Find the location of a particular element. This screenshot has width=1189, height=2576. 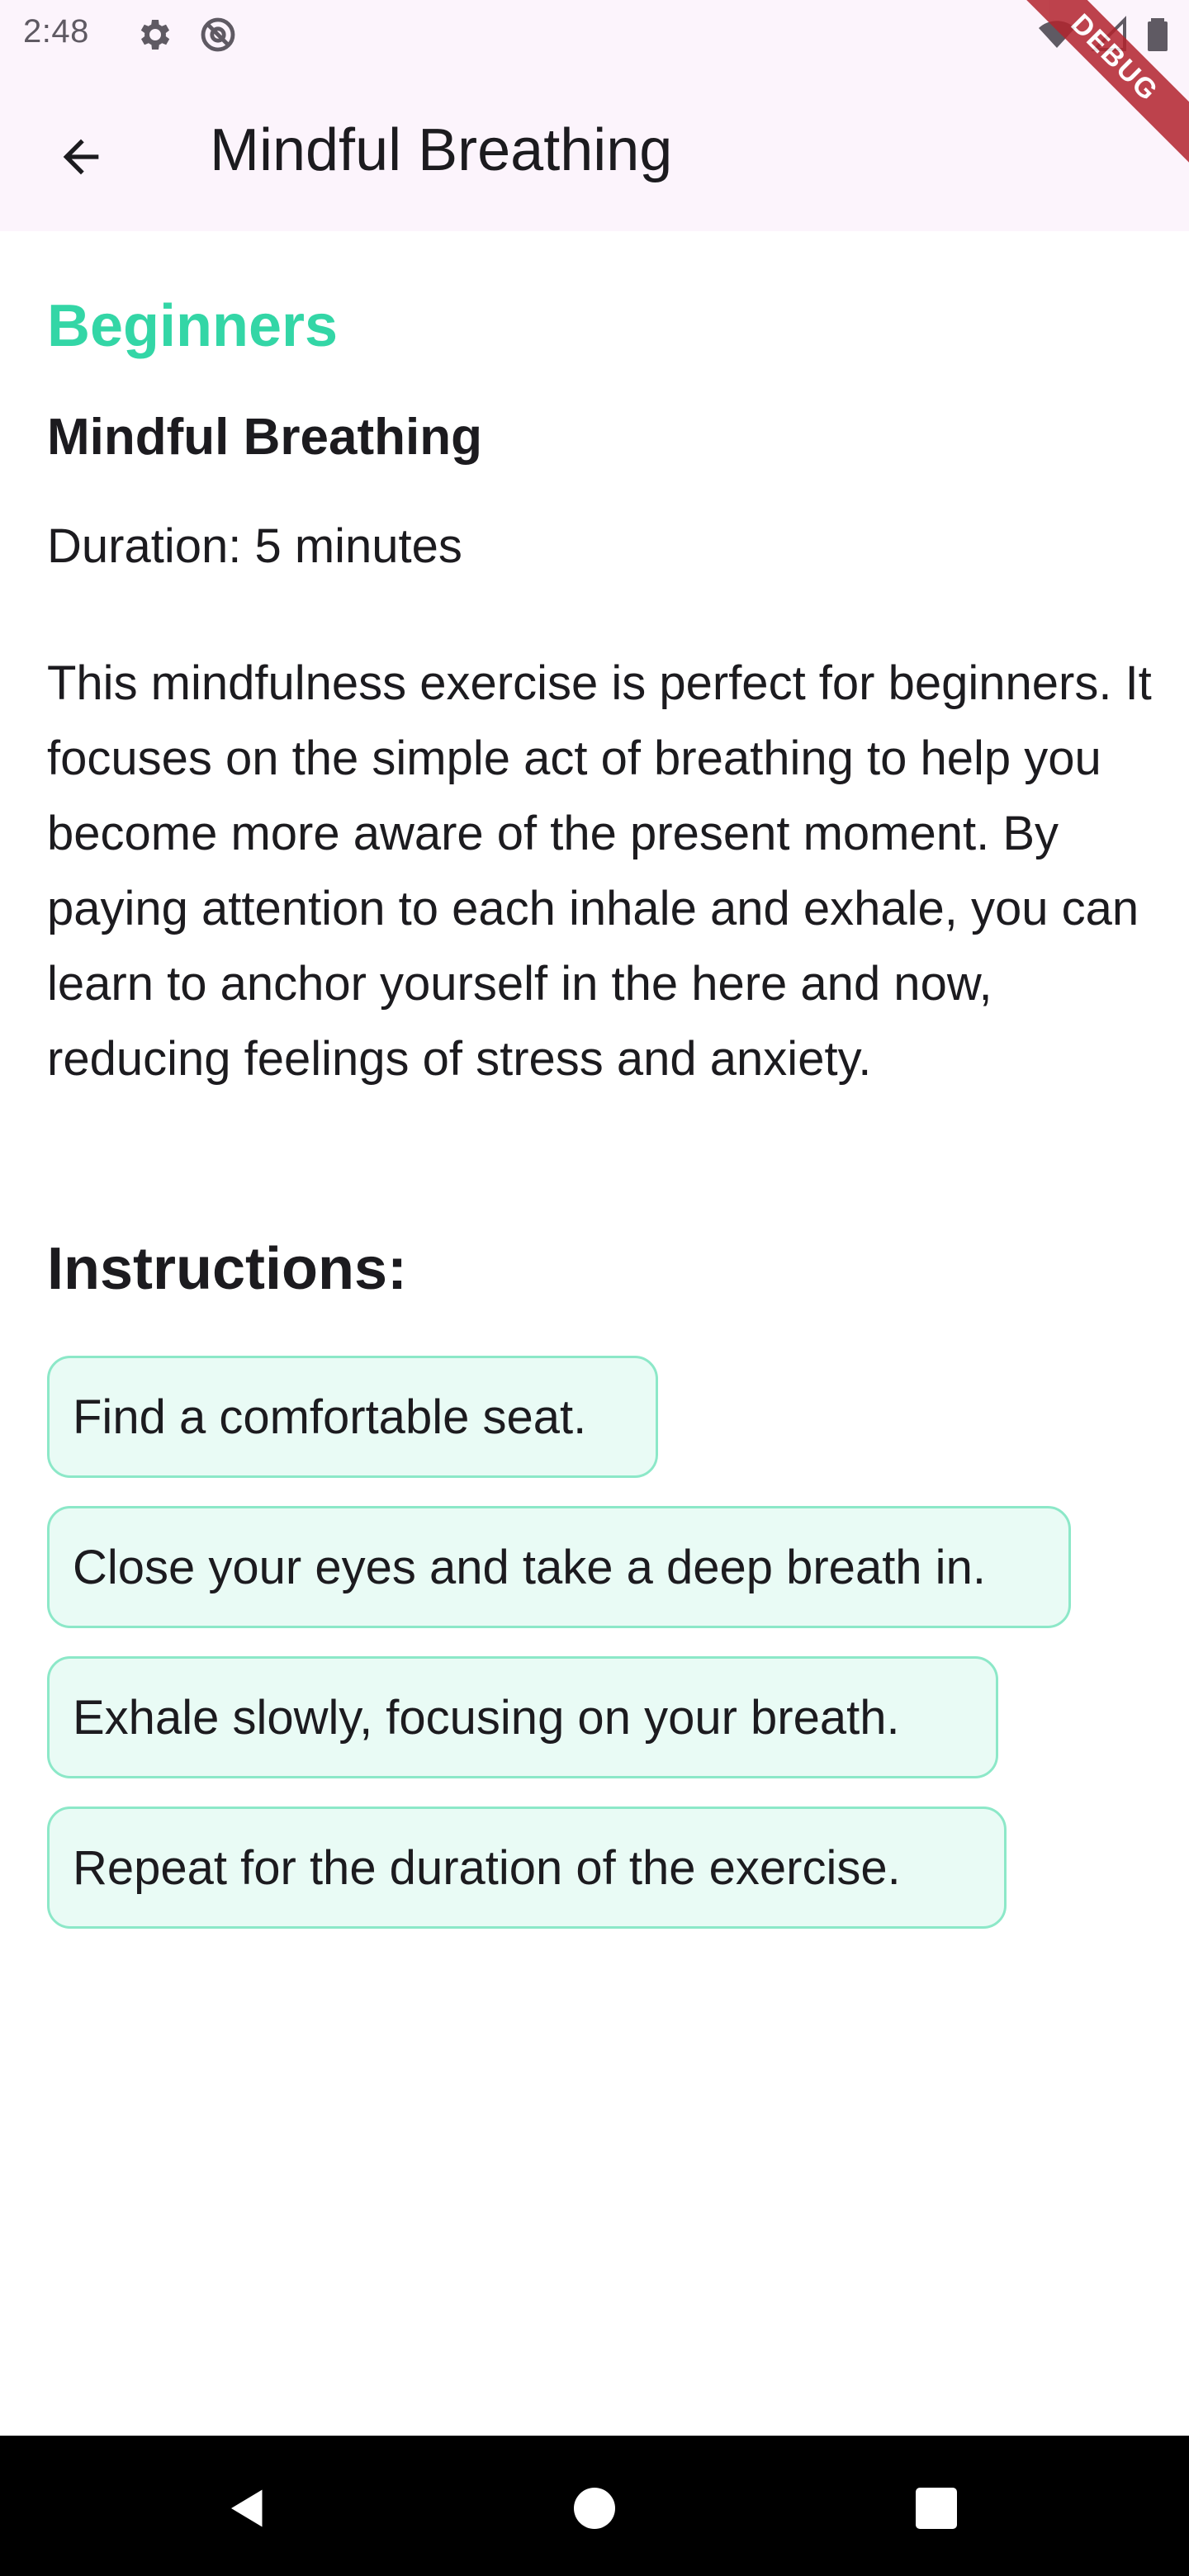

instruction-step: Repeat for the duration of the exercise. is located at coordinates (527, 1868).